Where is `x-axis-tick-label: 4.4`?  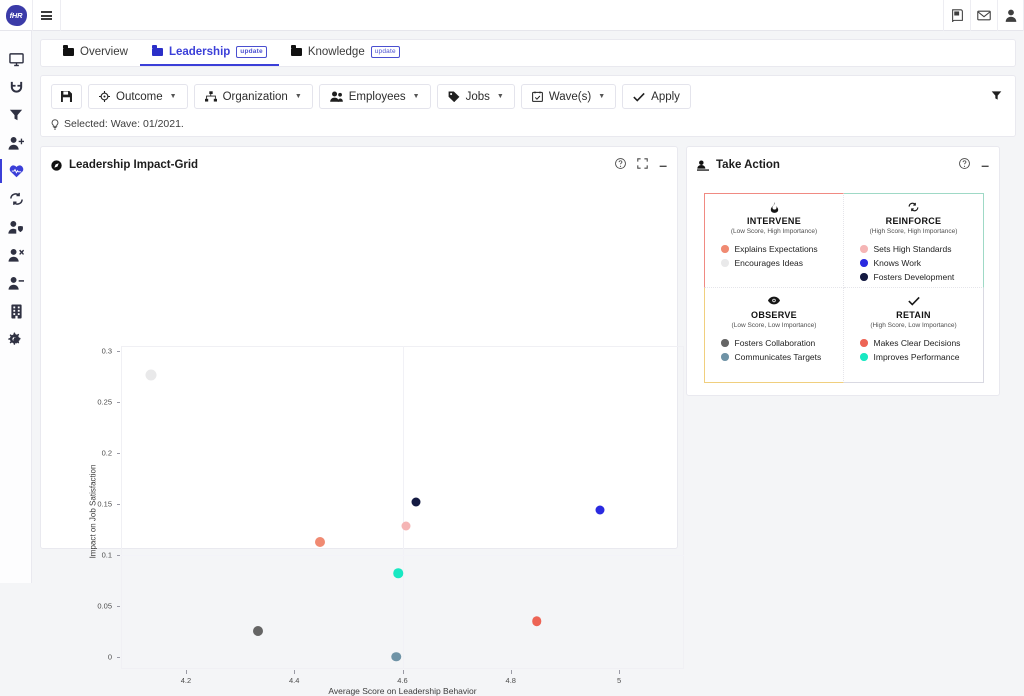 x-axis-tick-label: 4.4 is located at coordinates (294, 680).